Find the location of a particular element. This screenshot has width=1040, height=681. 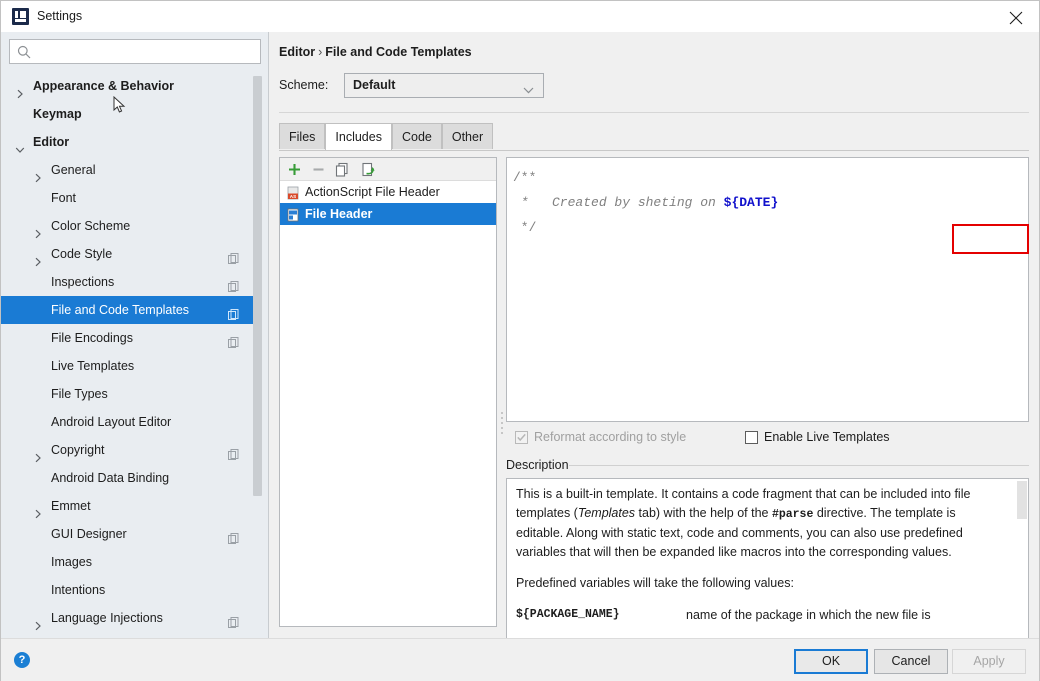

remove-template-button is located at coordinates (318, 169).